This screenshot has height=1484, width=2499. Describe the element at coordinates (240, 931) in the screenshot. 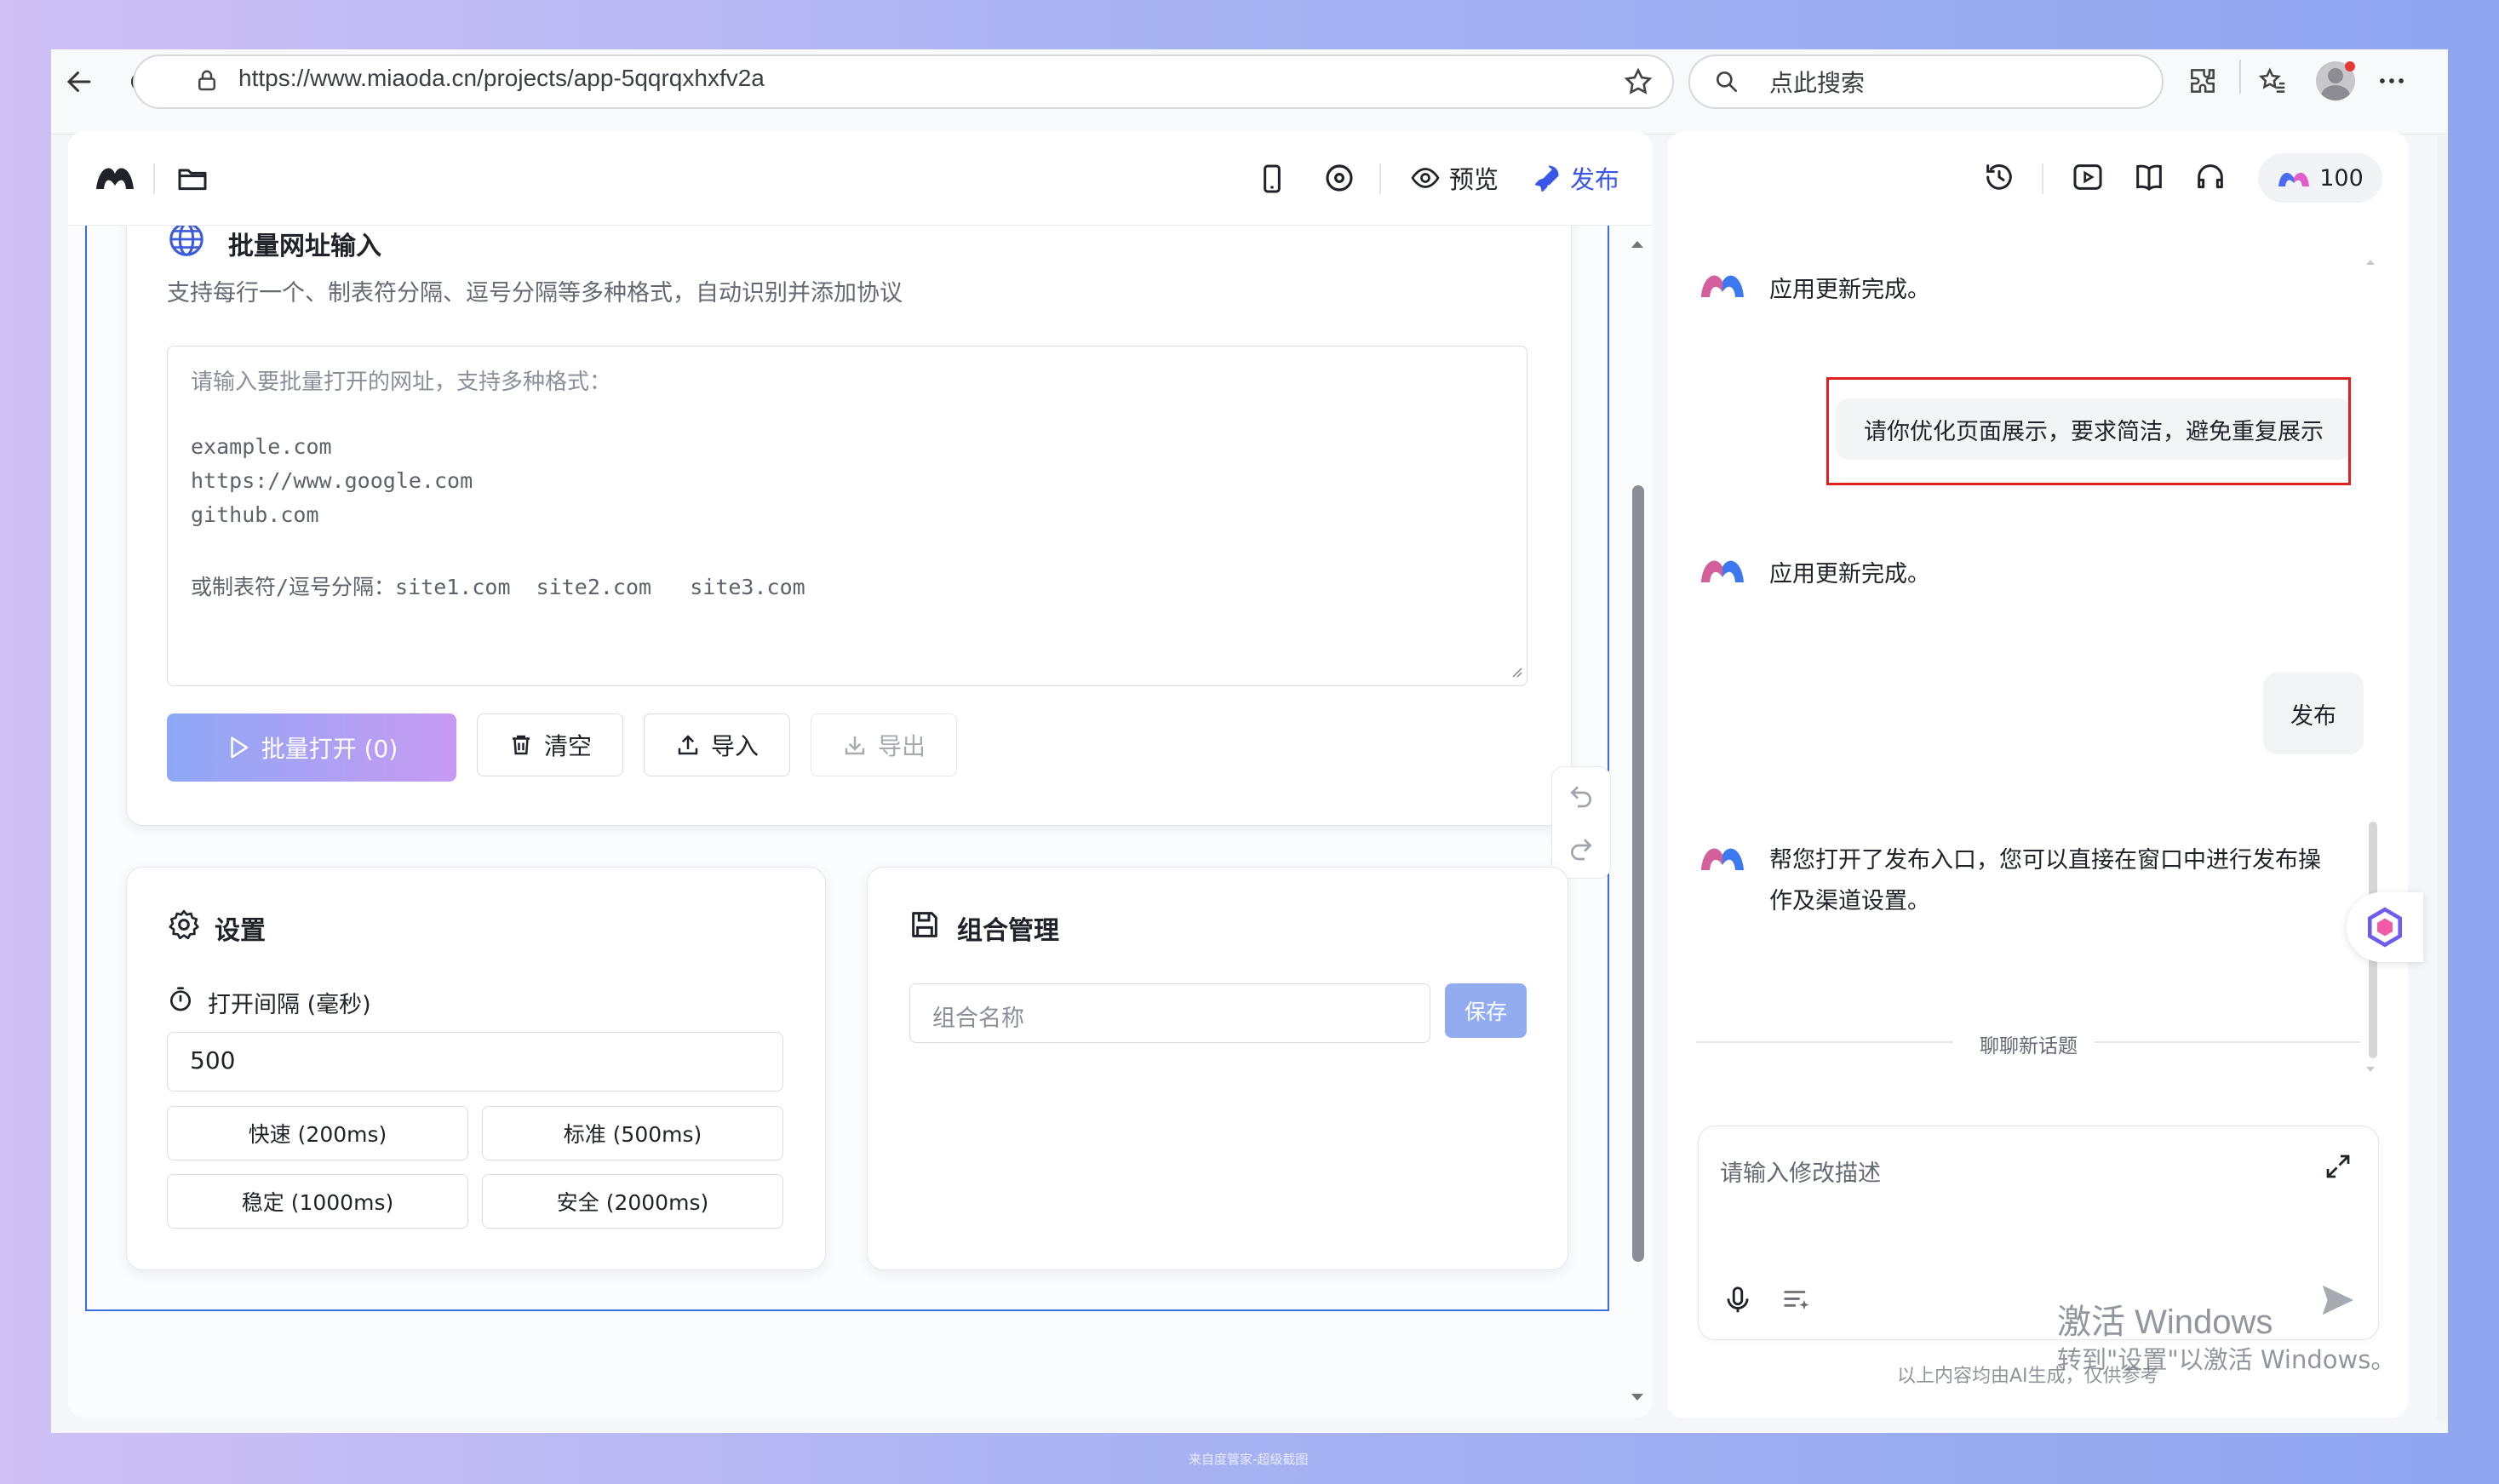

I see `settings-title: 设置` at that location.